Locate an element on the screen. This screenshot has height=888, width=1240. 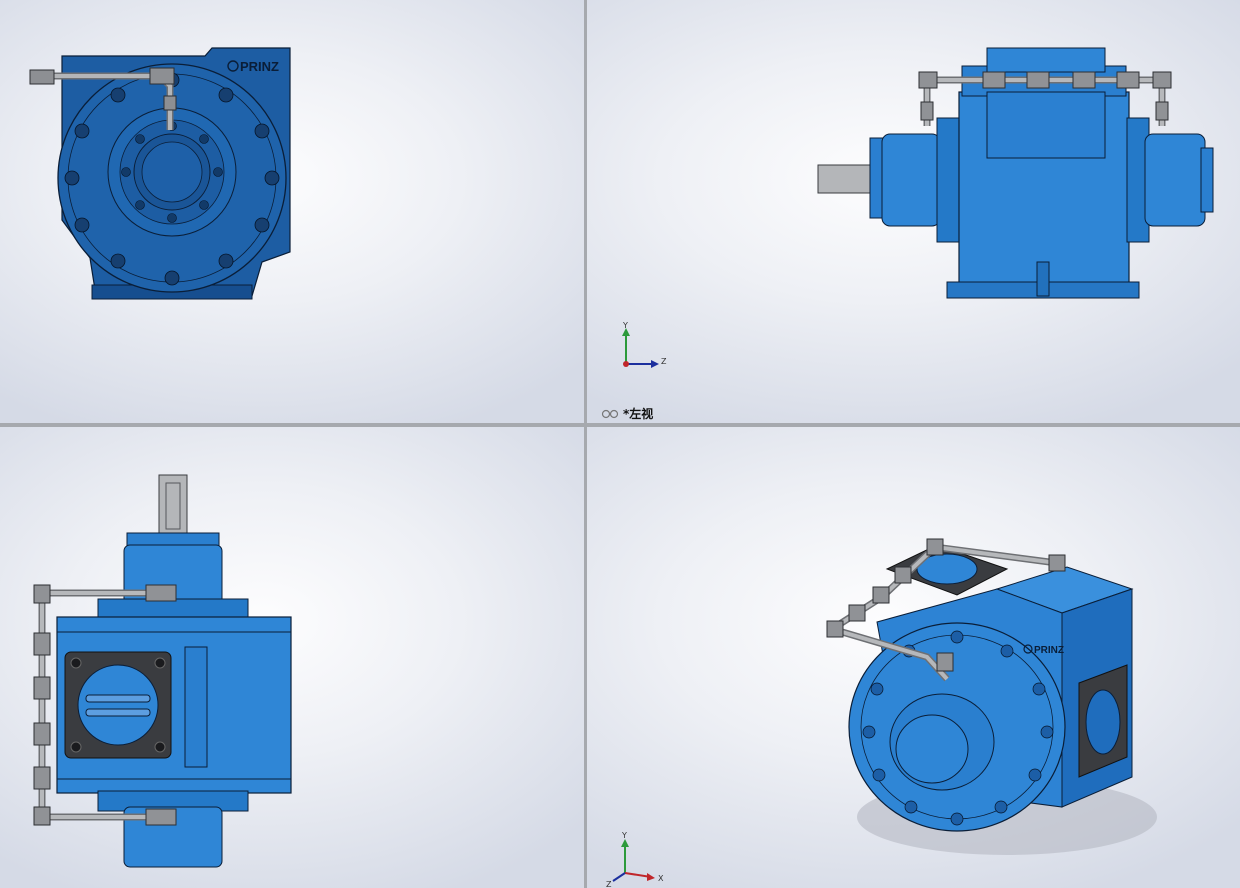
view-orientation-label: *左视 is located at coordinates (627, 413).